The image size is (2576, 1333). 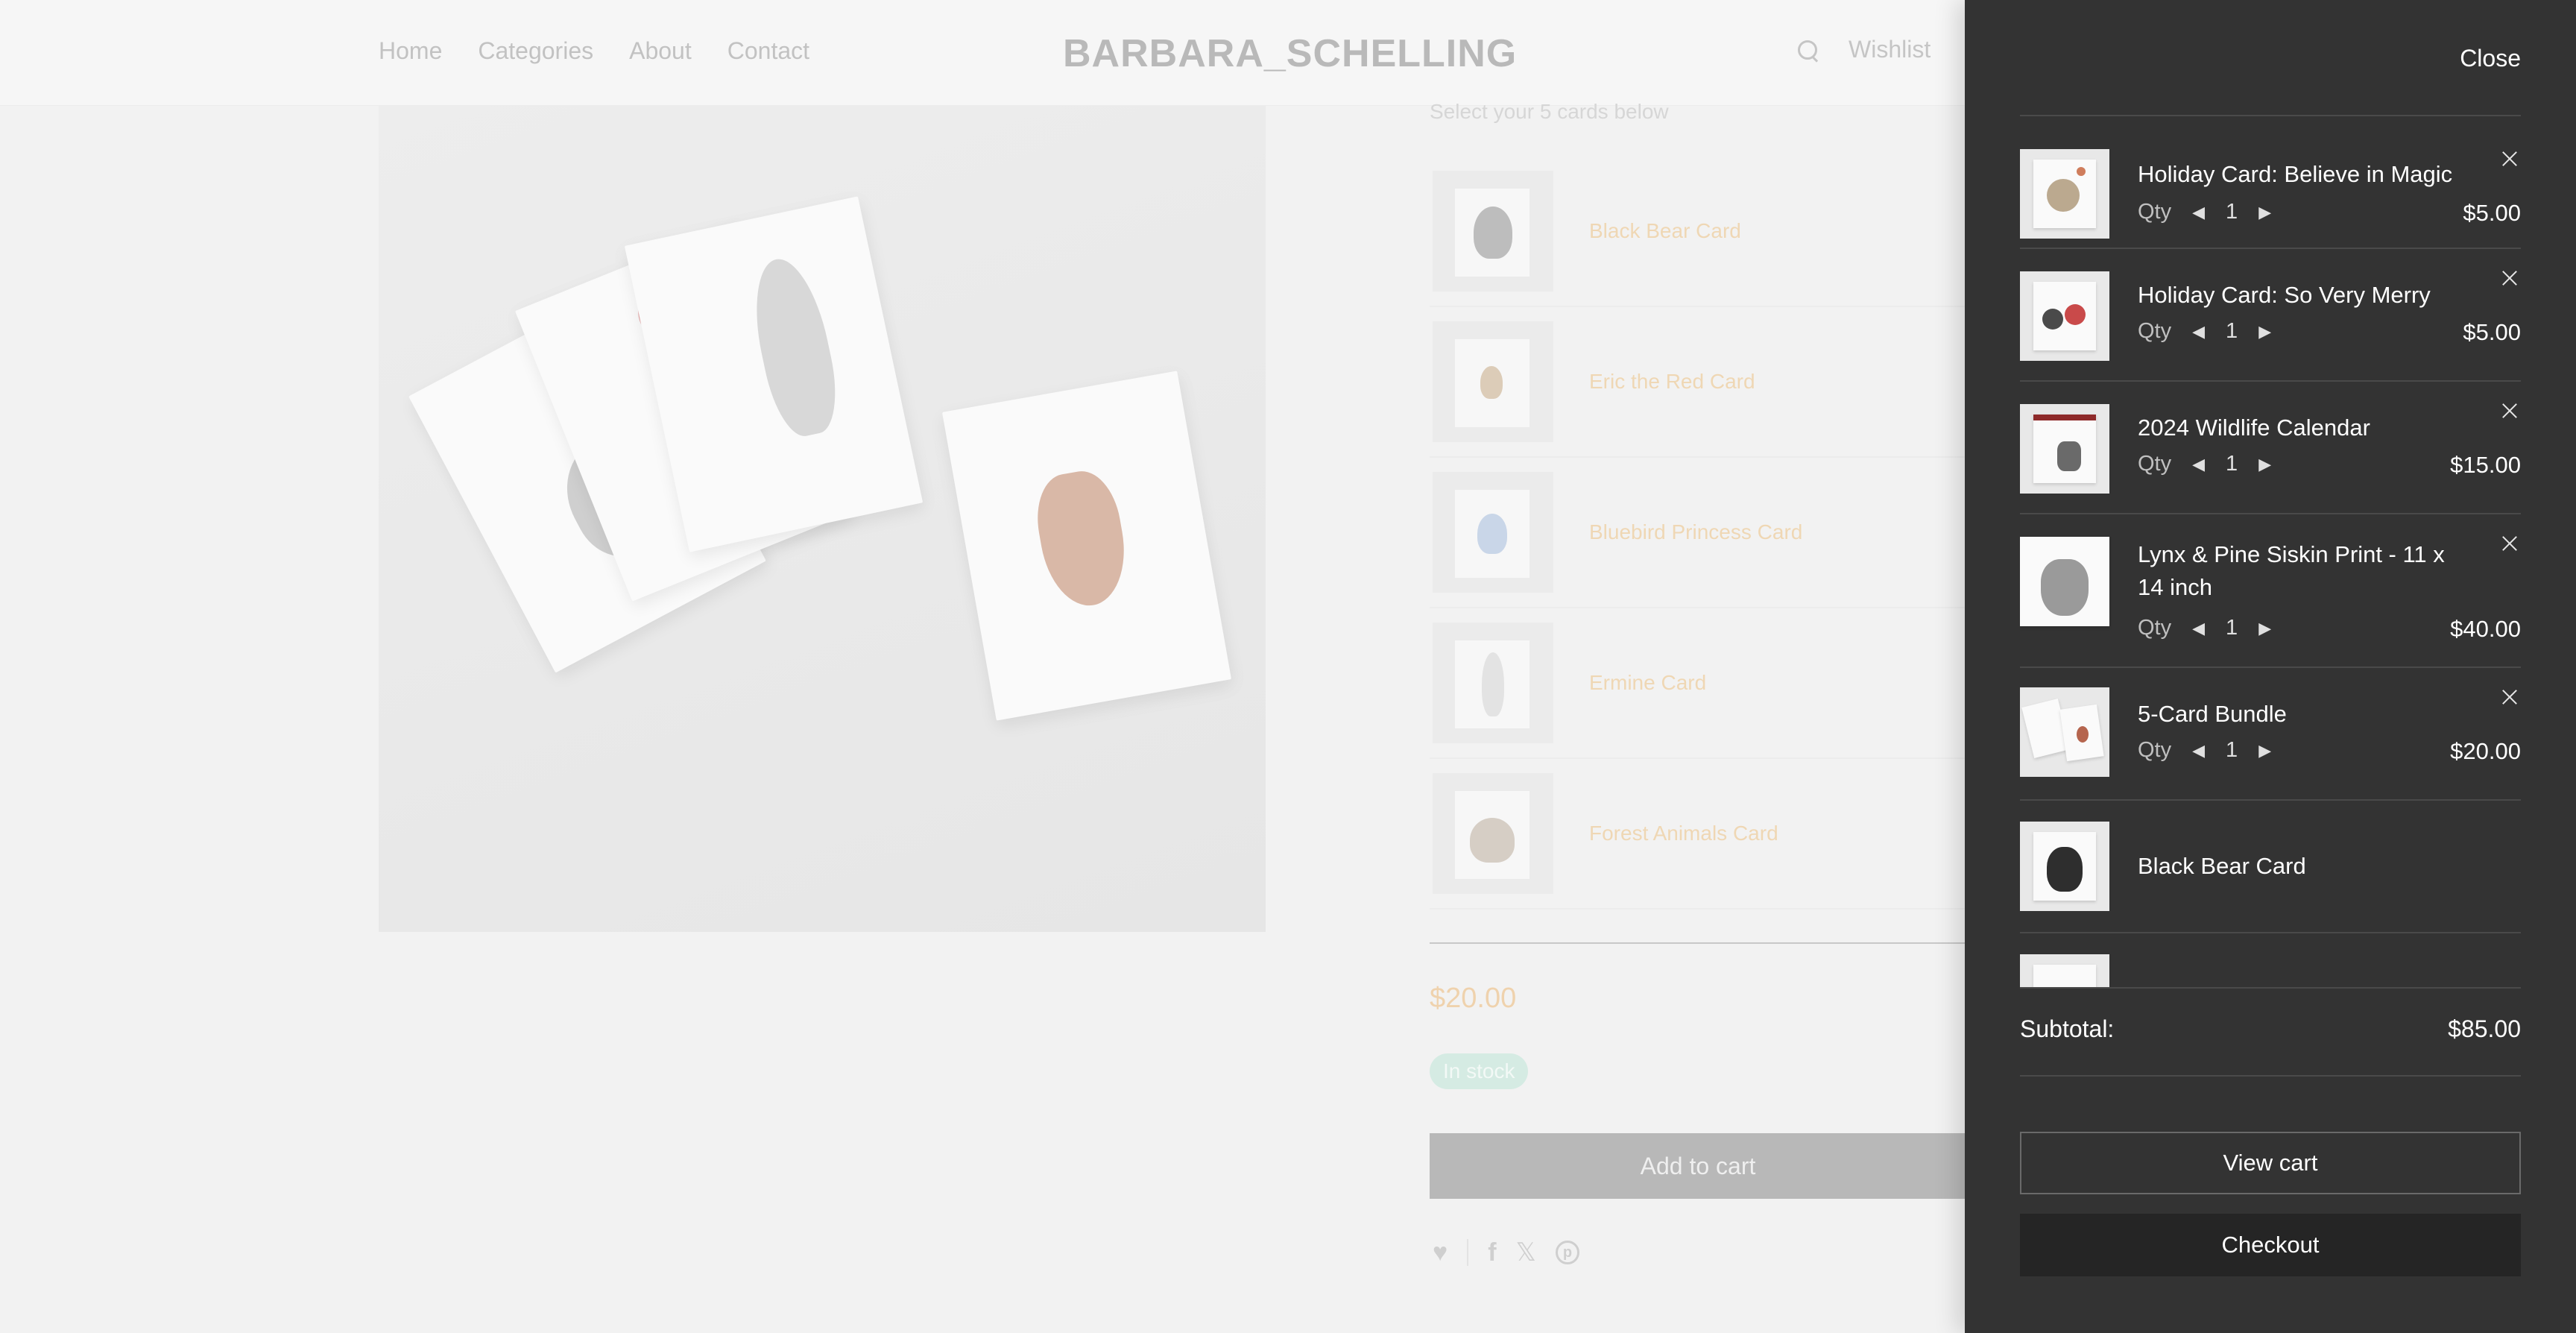 I want to click on cart-item, so click(x=2270, y=960).